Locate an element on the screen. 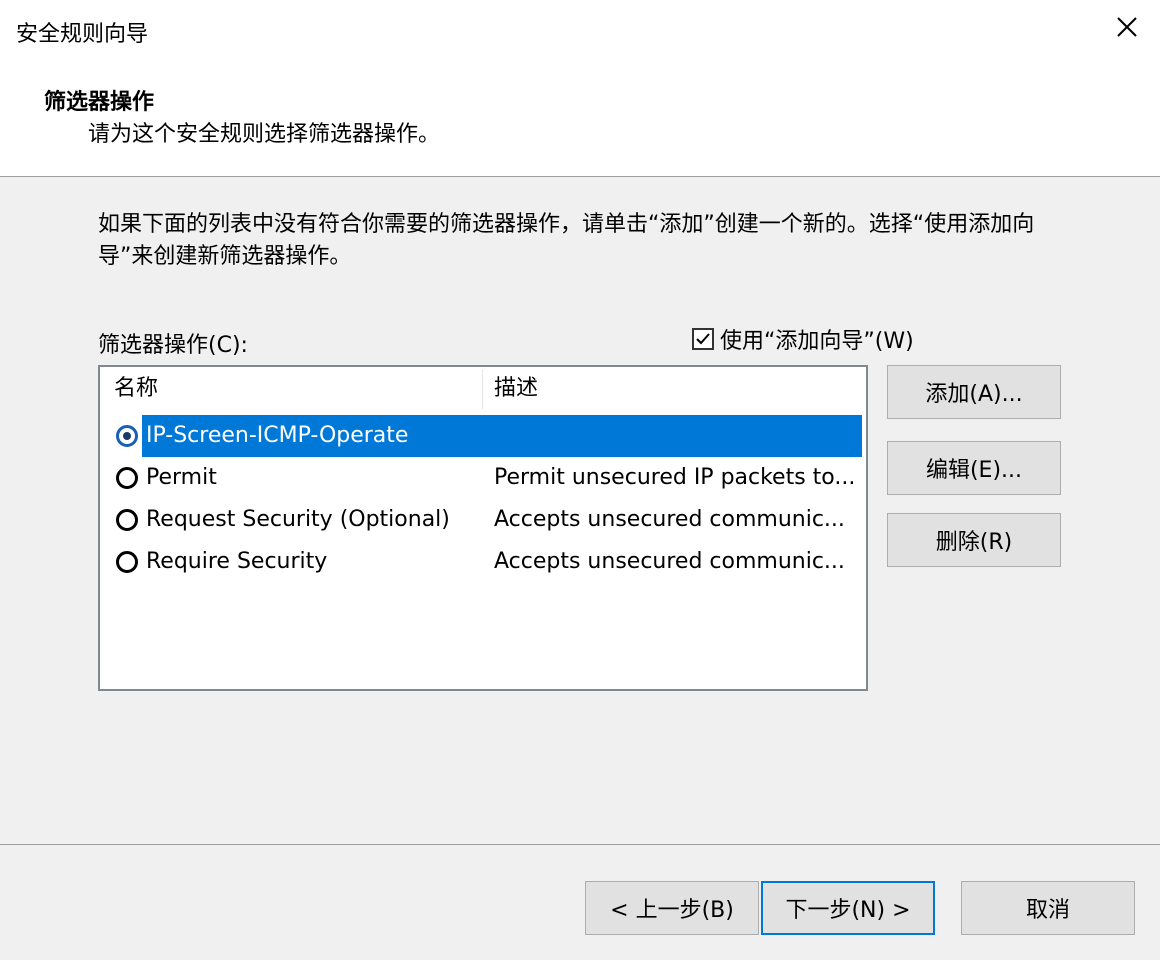 Image resolution: width=1160 pixels, height=960 pixels. page-heading: 筛选器操作 is located at coordinates (99, 102).